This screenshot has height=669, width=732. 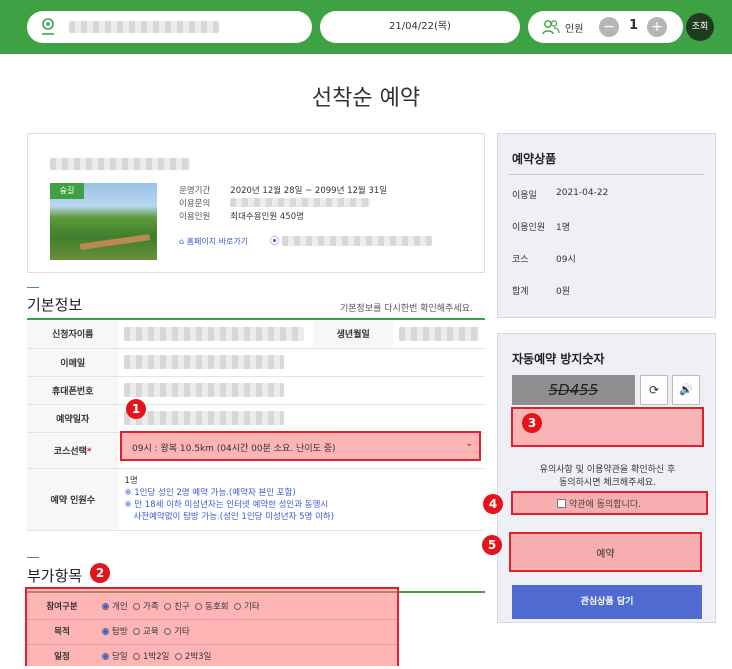 I want to click on step-badge: 5, so click(x=492, y=545).